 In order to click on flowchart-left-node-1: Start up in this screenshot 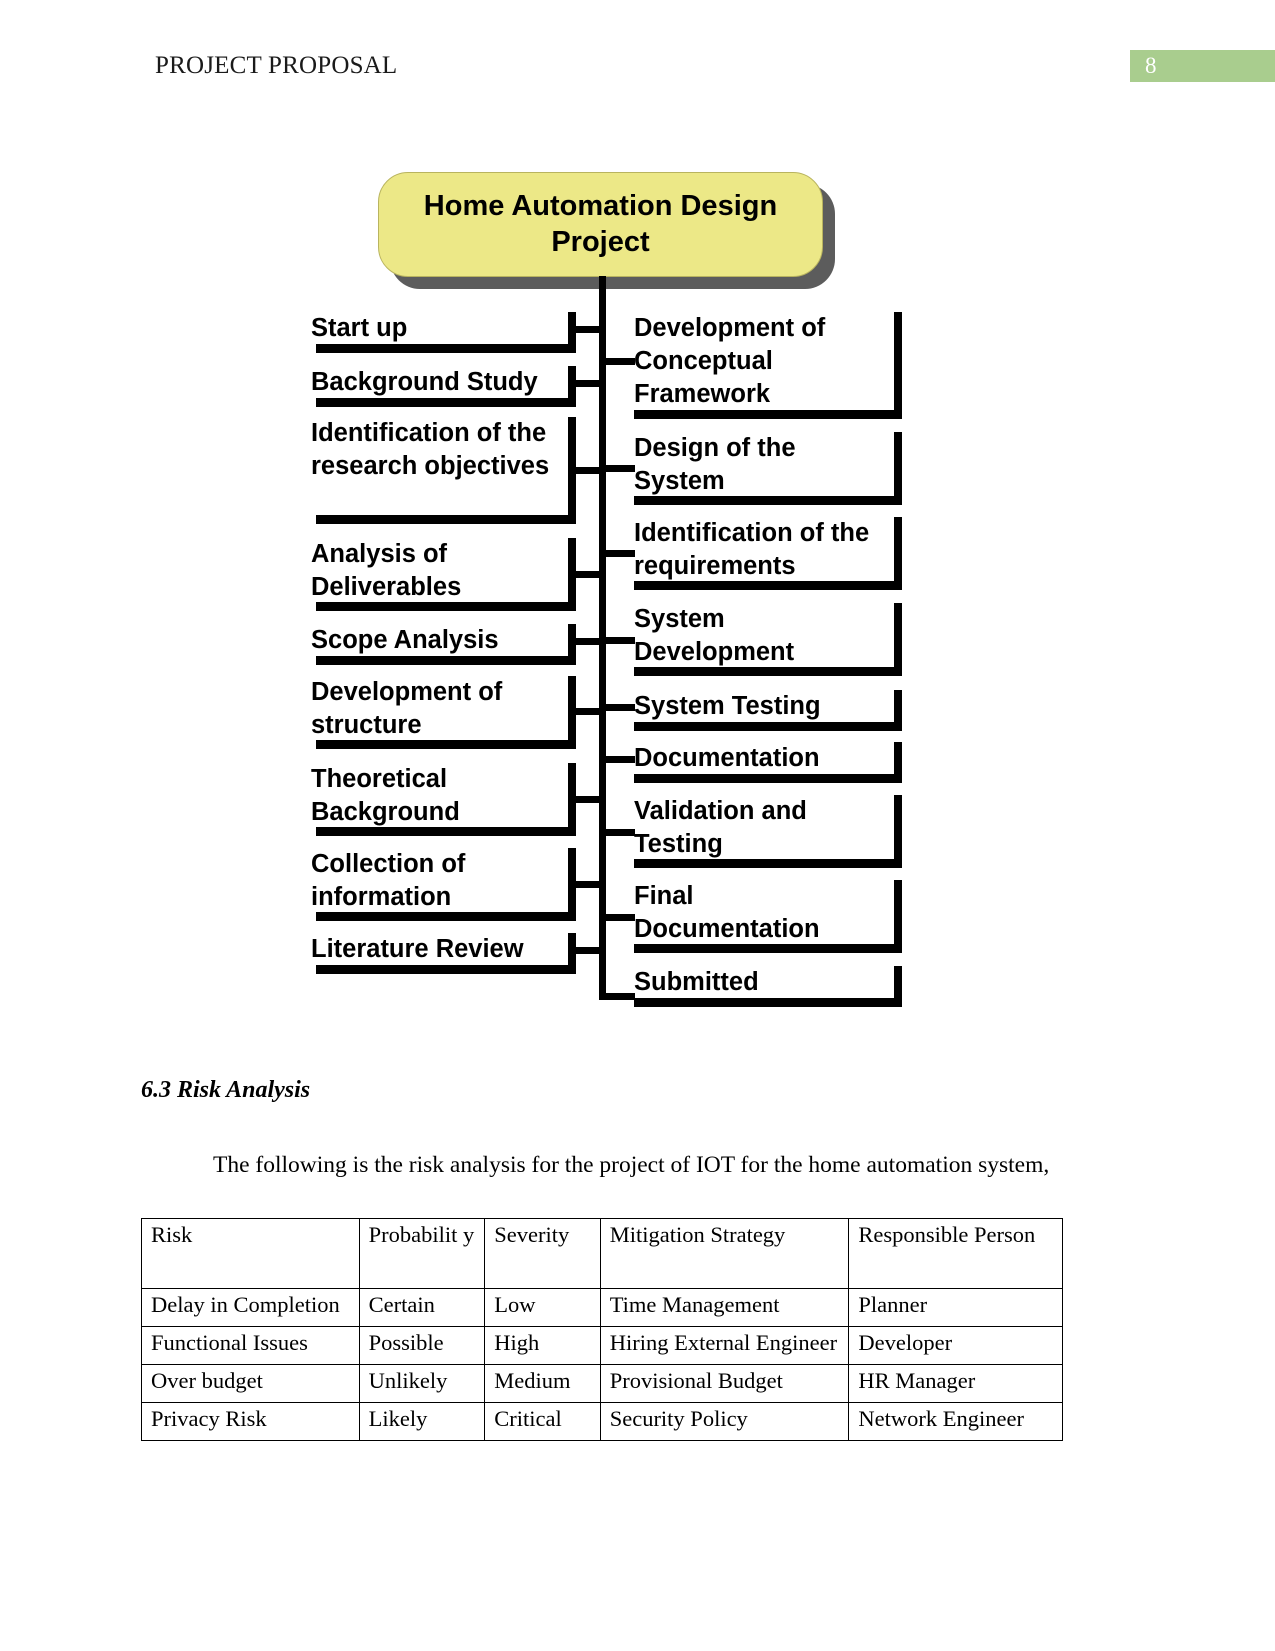, I will do `click(359, 328)`.